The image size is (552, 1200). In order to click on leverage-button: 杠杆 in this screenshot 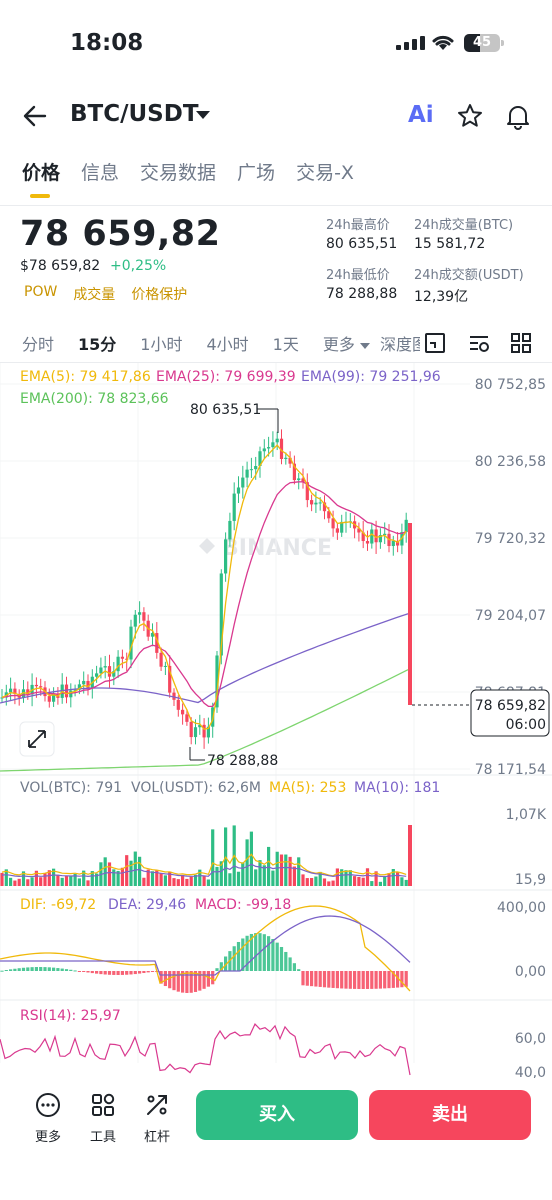, I will do `click(157, 1118)`.